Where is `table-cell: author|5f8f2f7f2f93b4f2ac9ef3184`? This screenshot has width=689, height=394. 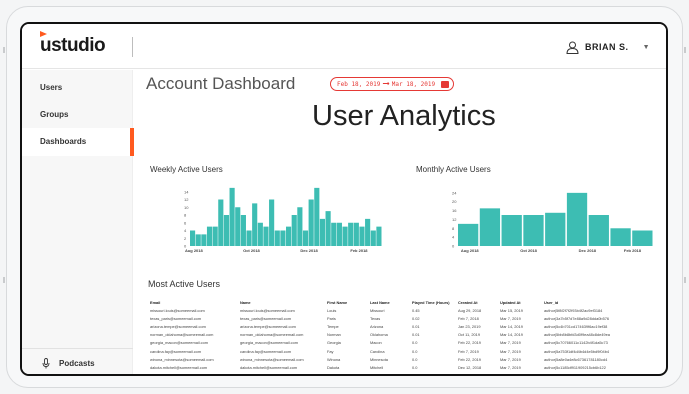
table-cell: author|5f8f2f7f2f93b4f2ac9ef3184 is located at coordinates (573, 310).